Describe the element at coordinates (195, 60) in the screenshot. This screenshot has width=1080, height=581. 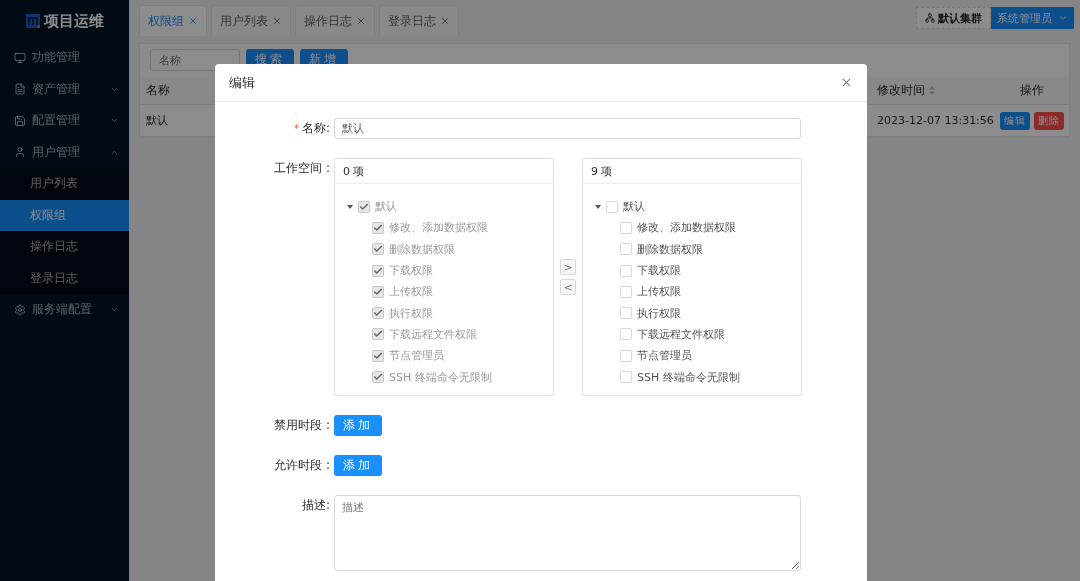
I see `search-field: 名称` at that location.